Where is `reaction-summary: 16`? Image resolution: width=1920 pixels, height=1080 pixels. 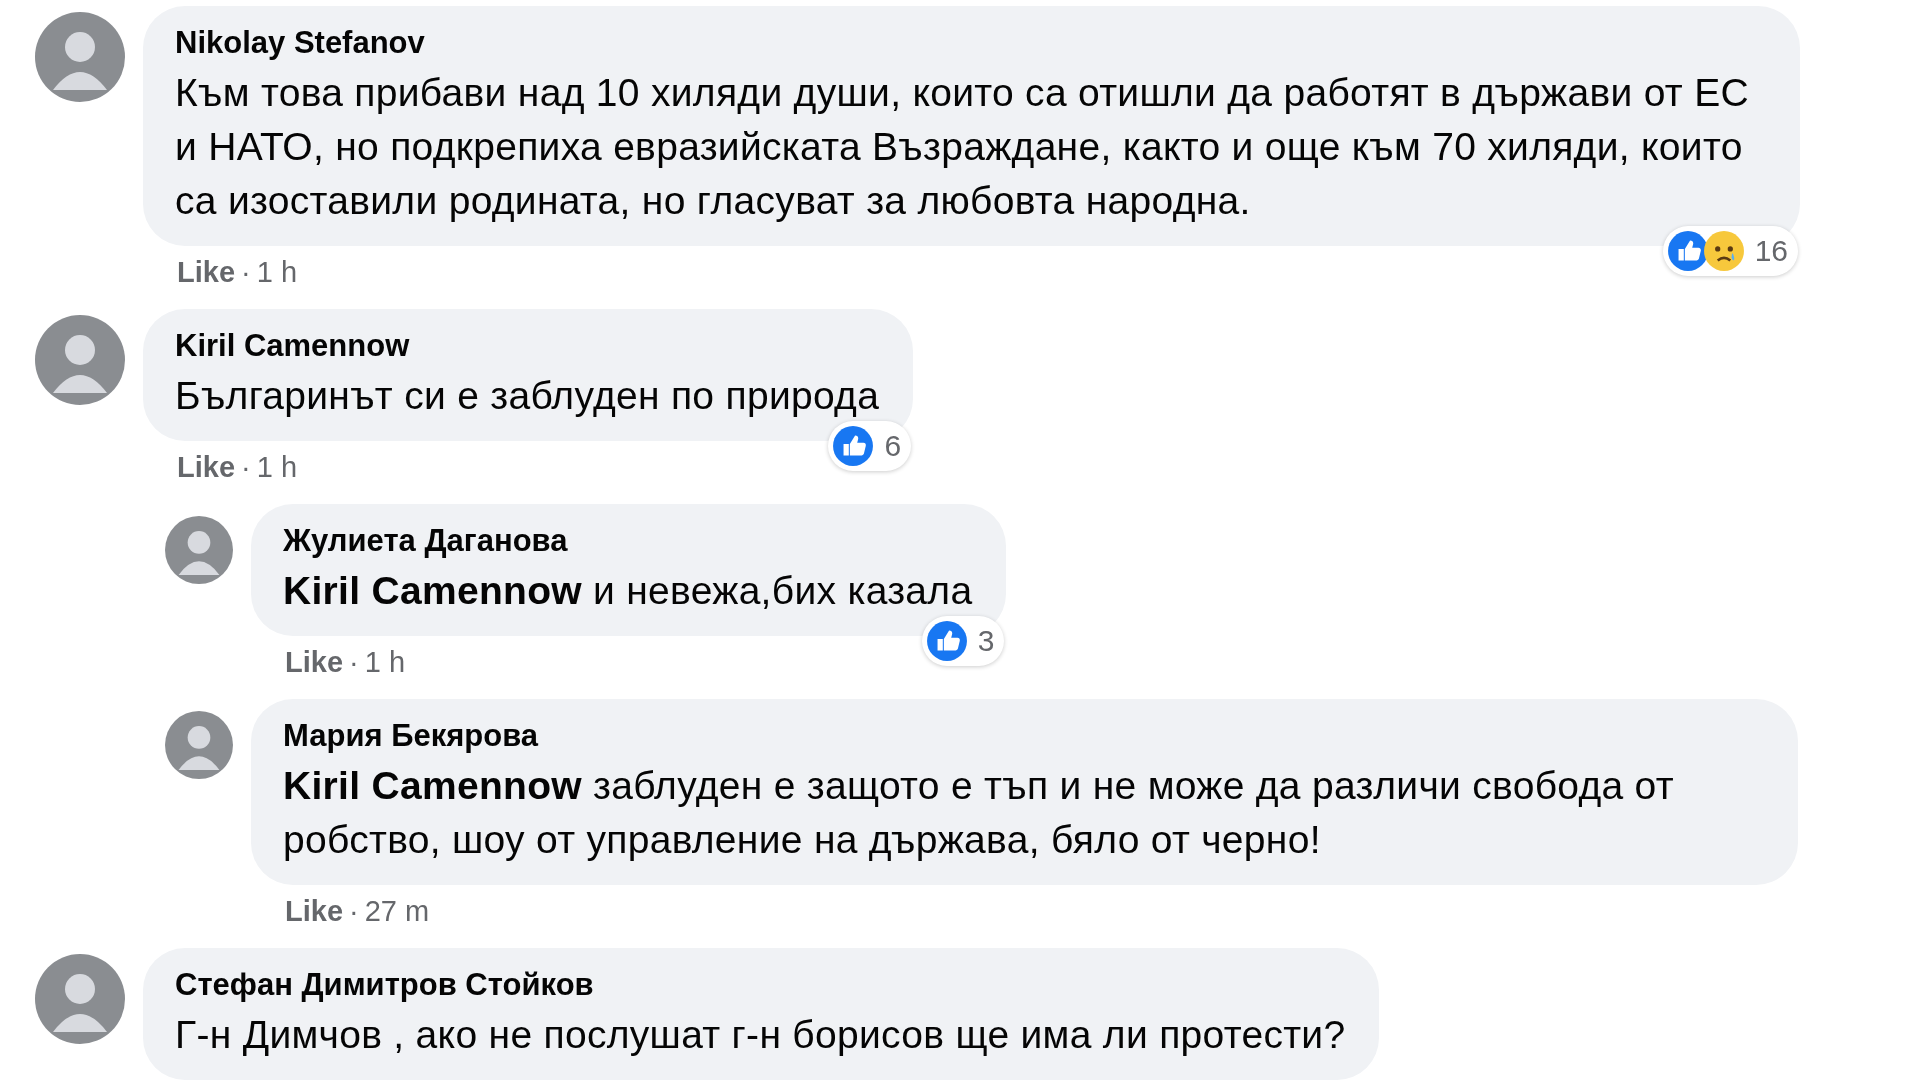
reaction-summary: 16 is located at coordinates (1730, 251).